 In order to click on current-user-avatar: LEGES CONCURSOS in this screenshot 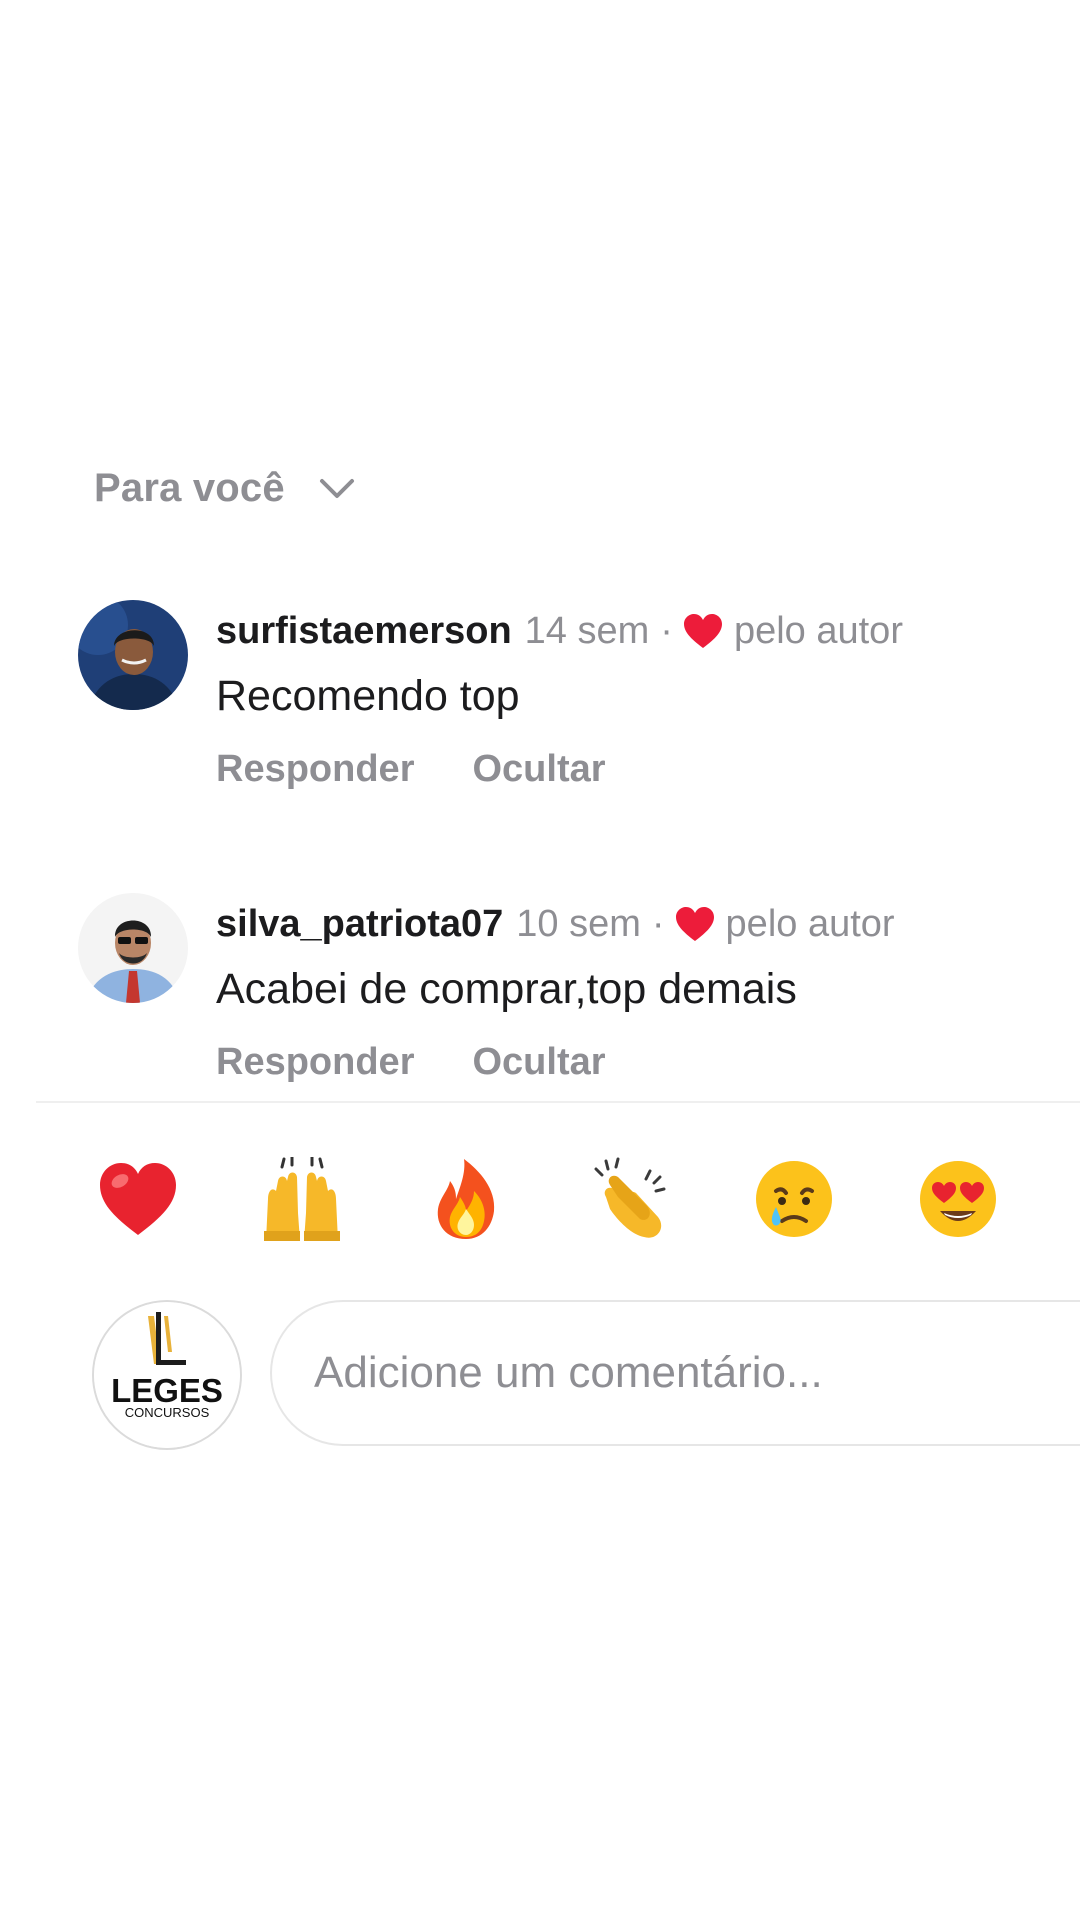, I will do `click(167, 1375)`.